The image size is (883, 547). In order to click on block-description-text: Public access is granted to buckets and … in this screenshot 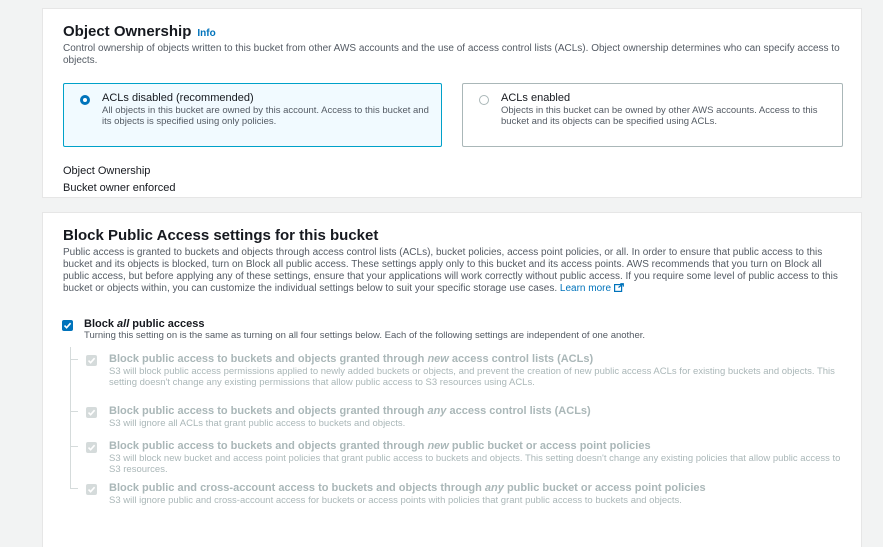, I will do `click(450, 270)`.